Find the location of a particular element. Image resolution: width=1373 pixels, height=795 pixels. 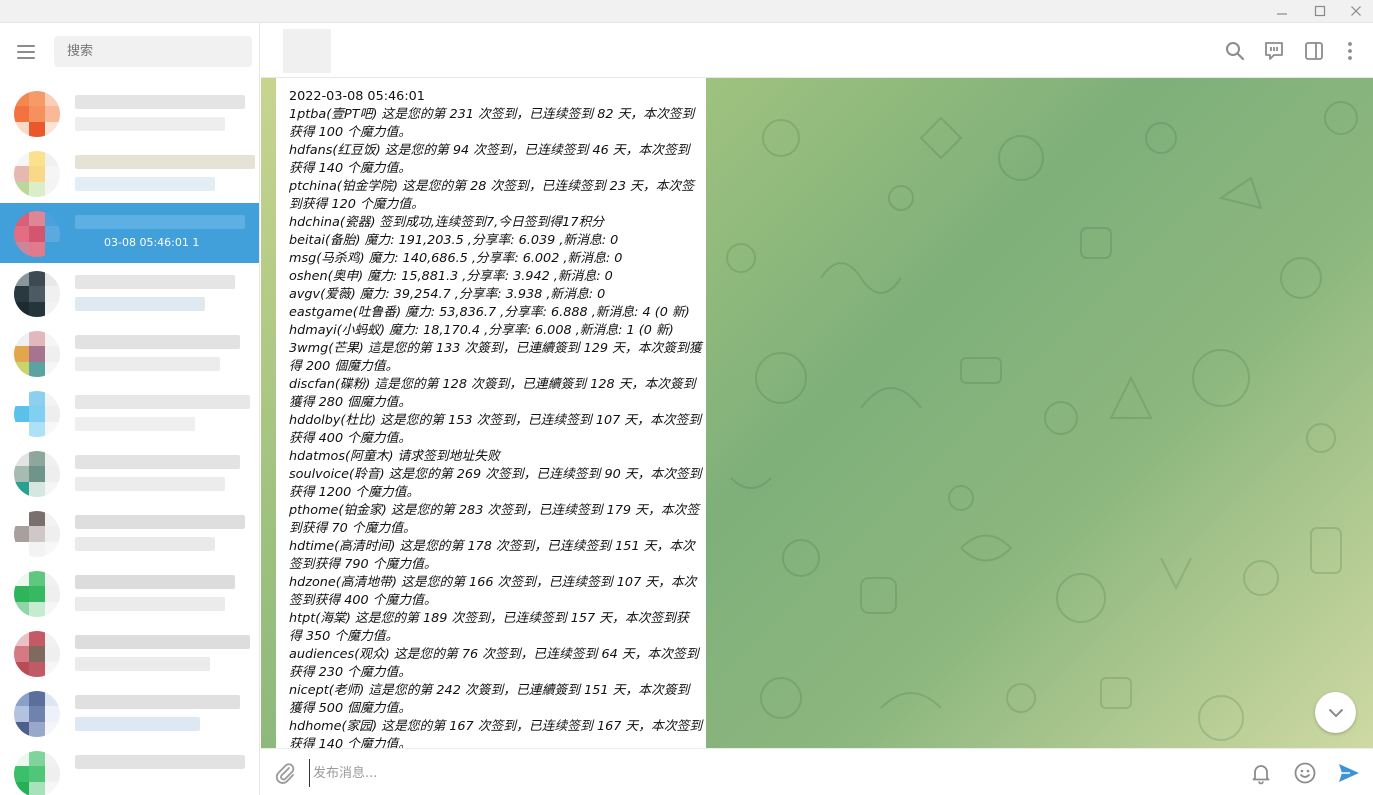

message-line: 获得 400 个魔力值。 is located at coordinates (350, 438).